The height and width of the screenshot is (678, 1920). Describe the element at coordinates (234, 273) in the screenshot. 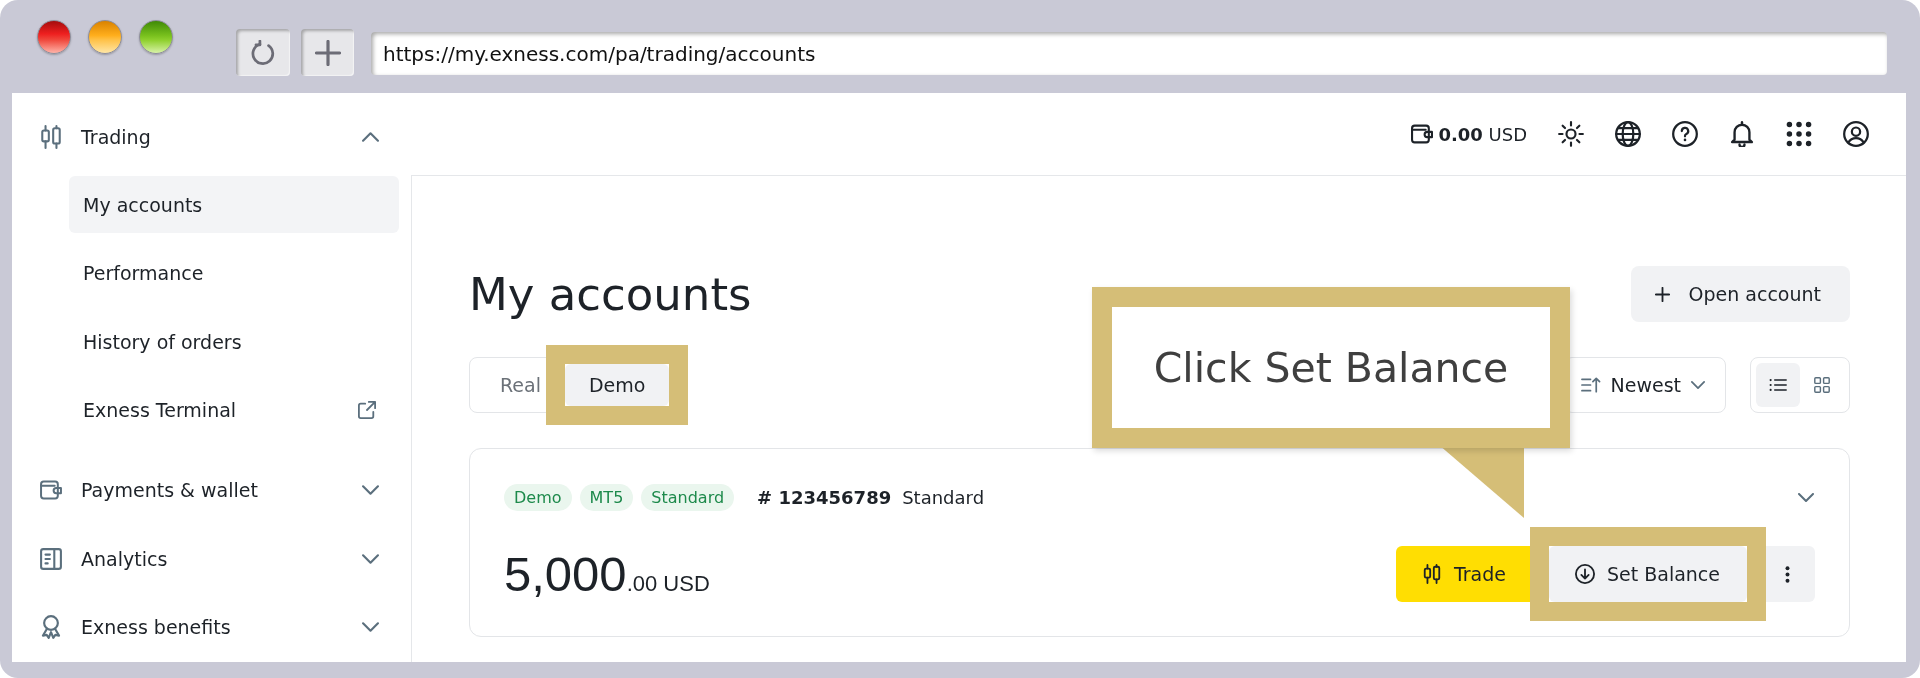

I see `sidebar-item: Performance` at that location.